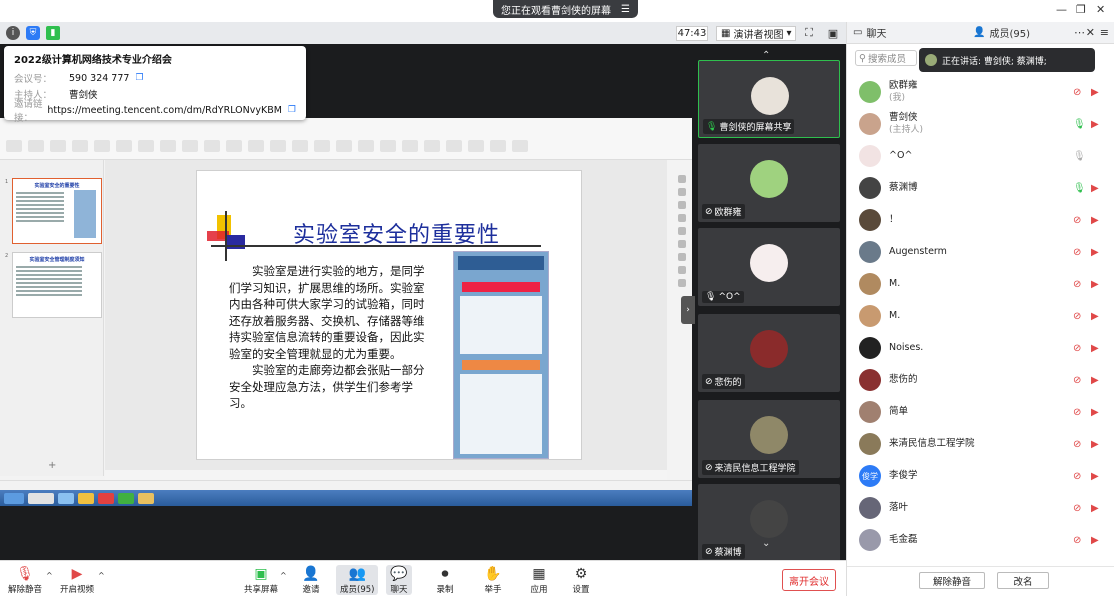 This screenshot has height=596, width=1114. What do you see at coordinates (1061, 9) in the screenshot?
I see `minimize-icon: —` at bounding box center [1061, 9].